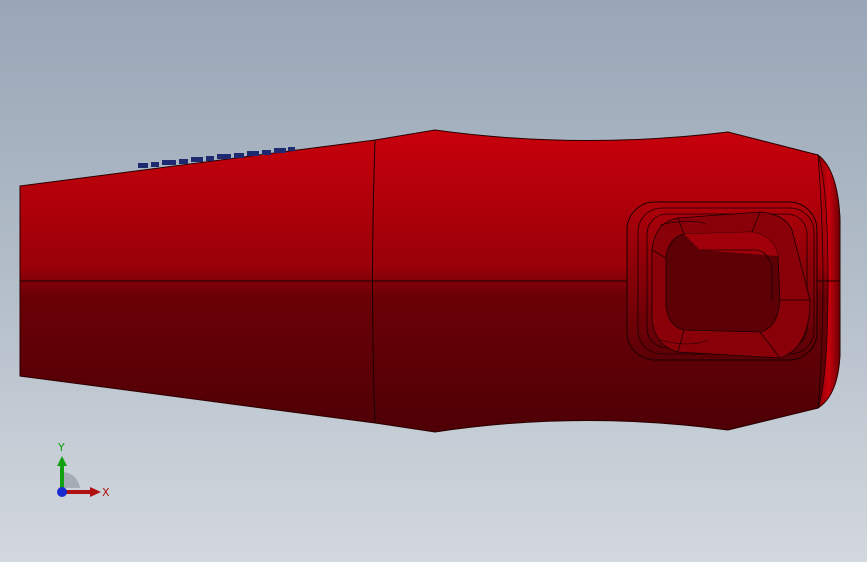 The height and width of the screenshot is (562, 867). I want to click on triad-x-label: X, so click(106, 492).